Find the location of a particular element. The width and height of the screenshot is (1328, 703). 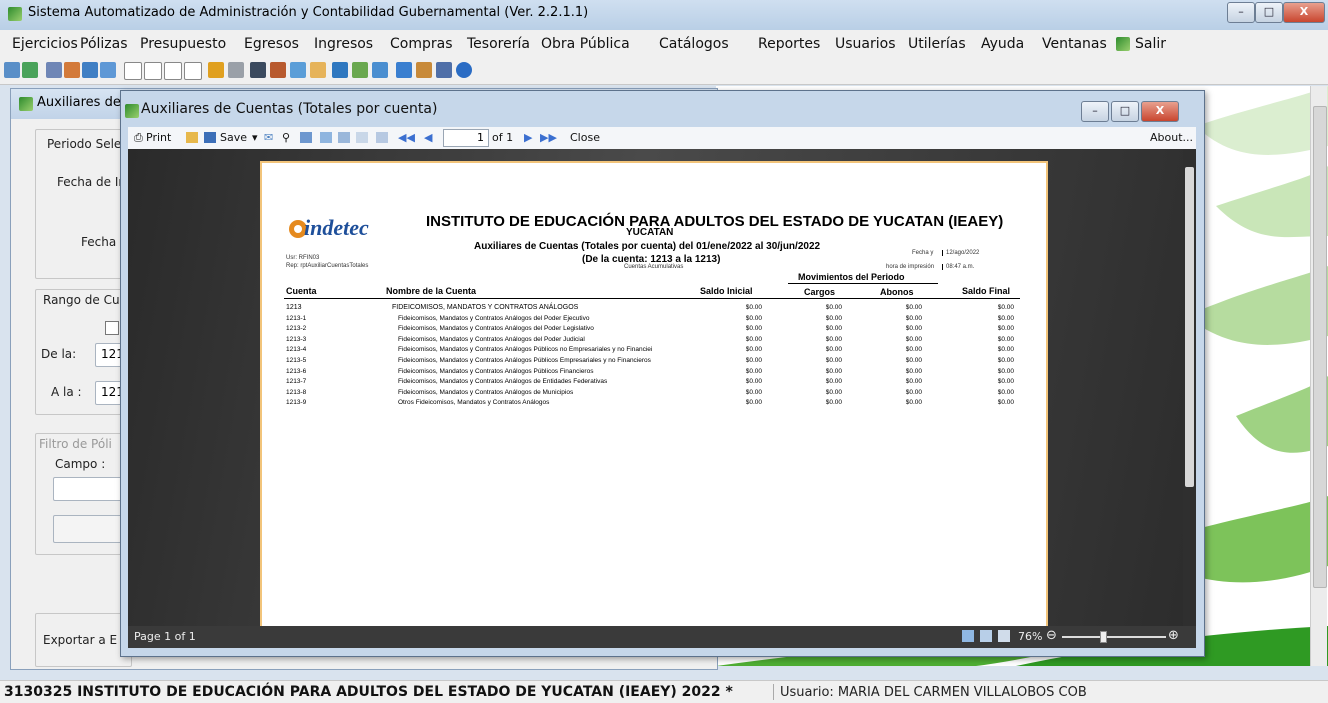

preview-close-button: X is located at coordinates (1160, 111).